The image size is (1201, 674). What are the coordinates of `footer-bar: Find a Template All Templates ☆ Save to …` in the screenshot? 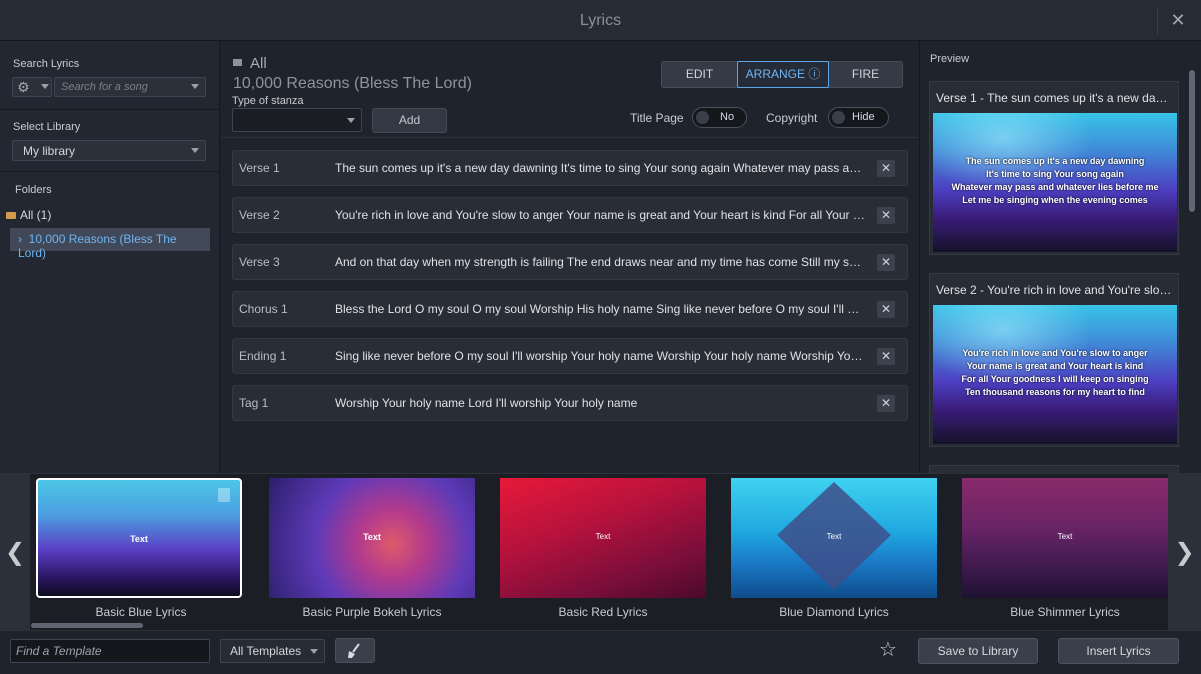 It's located at (600, 652).